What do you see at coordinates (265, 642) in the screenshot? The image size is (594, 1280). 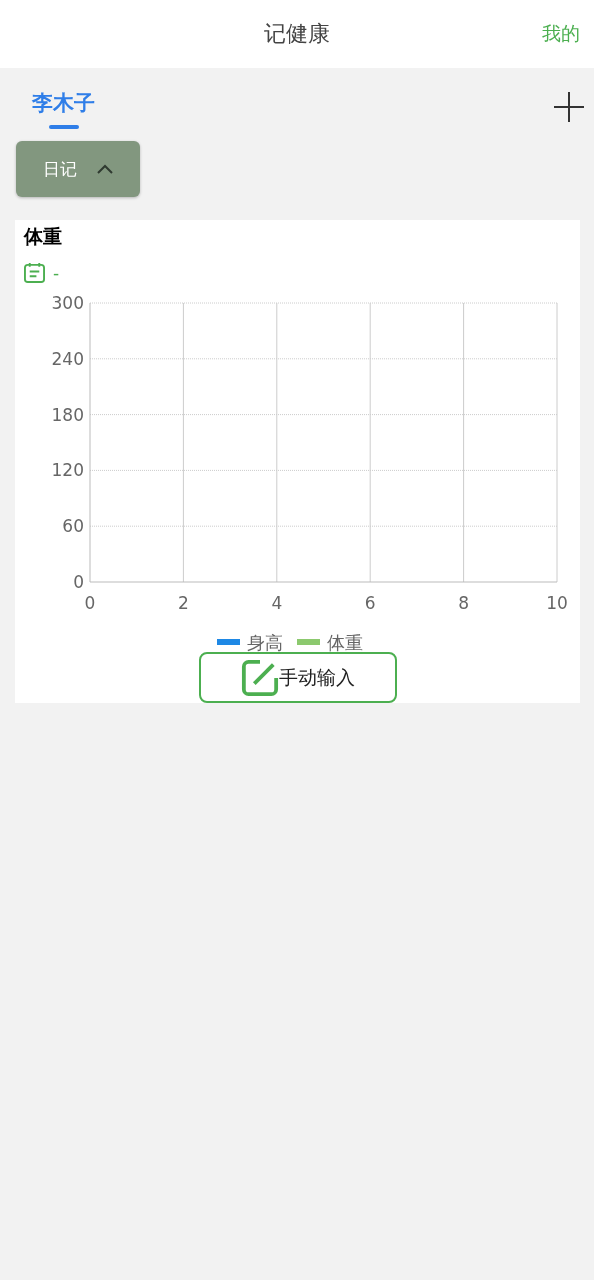 I see `legend-label: 身高` at bounding box center [265, 642].